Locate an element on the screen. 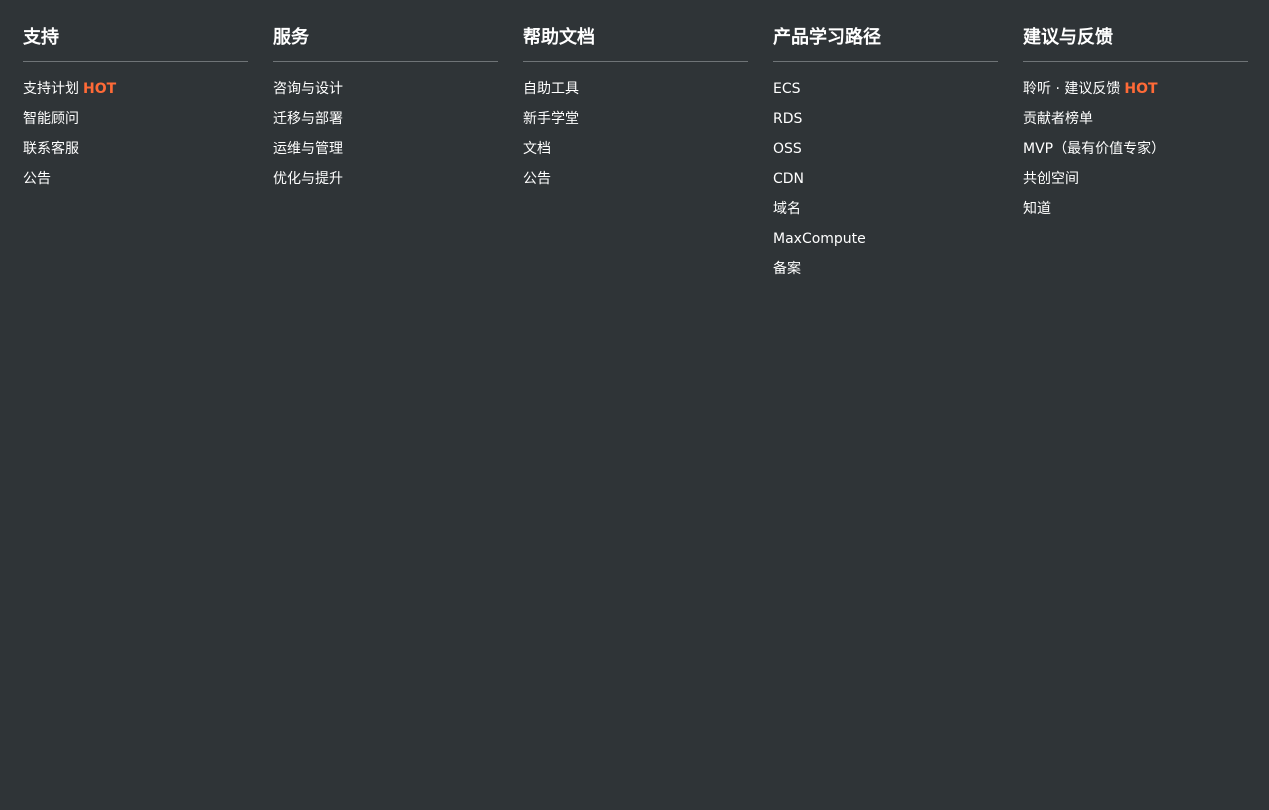 The height and width of the screenshot is (810, 1269). column-learning-paths: 产品学习路径 ECS RDS OSS CDN 域名 MaxCompute 备案 is located at coordinates (885, 154).